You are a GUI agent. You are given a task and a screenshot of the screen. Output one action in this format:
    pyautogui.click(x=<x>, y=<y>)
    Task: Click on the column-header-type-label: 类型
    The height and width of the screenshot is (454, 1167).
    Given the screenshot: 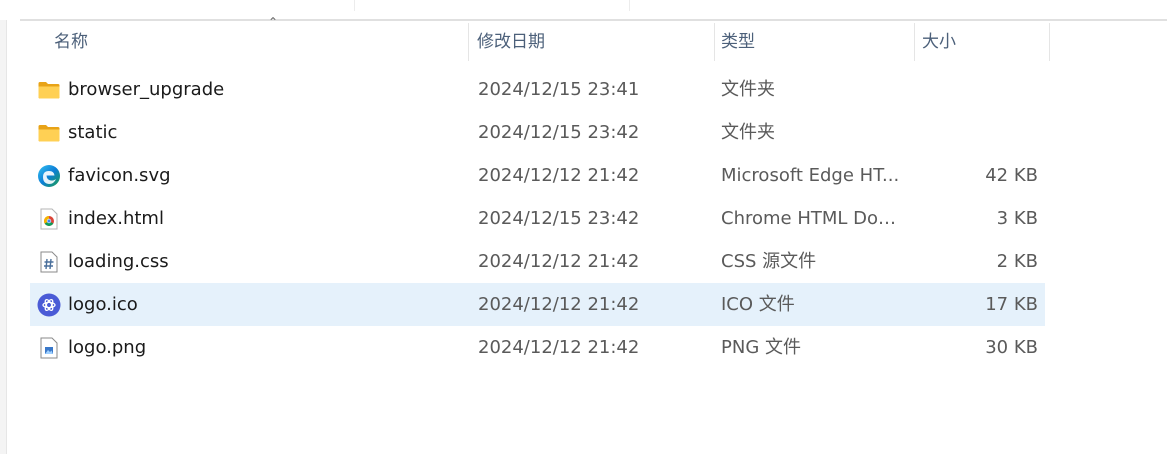 What is the action you would take?
    pyautogui.click(x=738, y=42)
    